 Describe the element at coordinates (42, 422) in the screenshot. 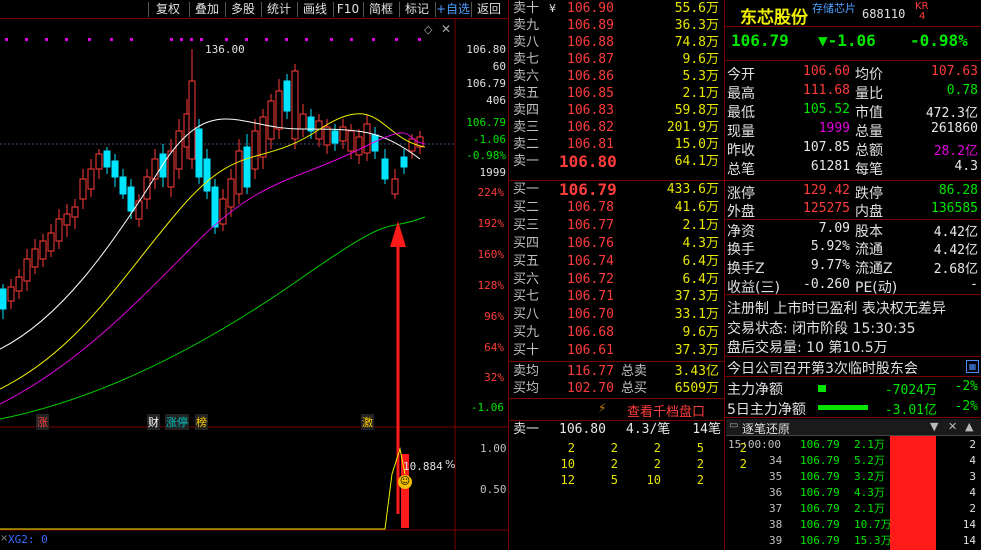

I see `event-tag: 涨` at that location.